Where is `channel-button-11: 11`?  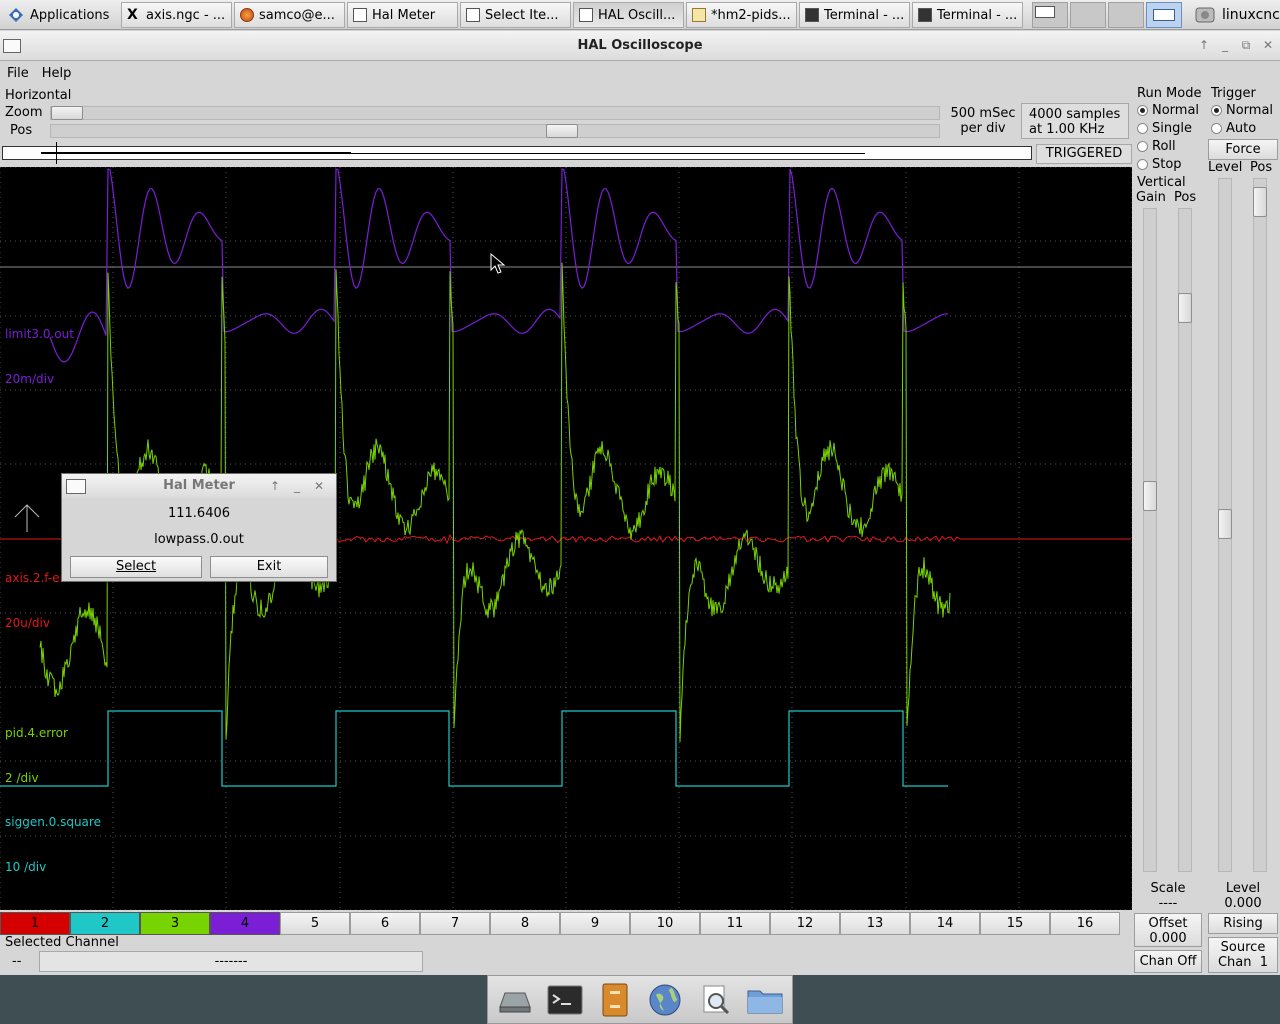 channel-button-11: 11 is located at coordinates (735, 923).